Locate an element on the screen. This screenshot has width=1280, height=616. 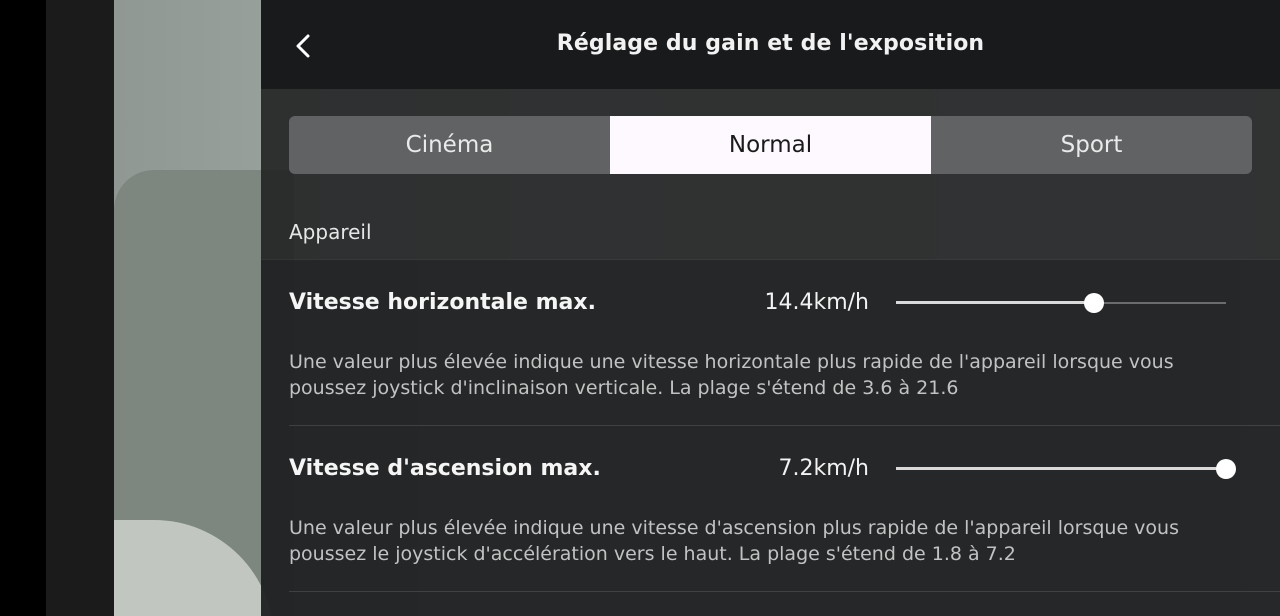
setting-value: 14.4km/h is located at coordinates (816, 302).